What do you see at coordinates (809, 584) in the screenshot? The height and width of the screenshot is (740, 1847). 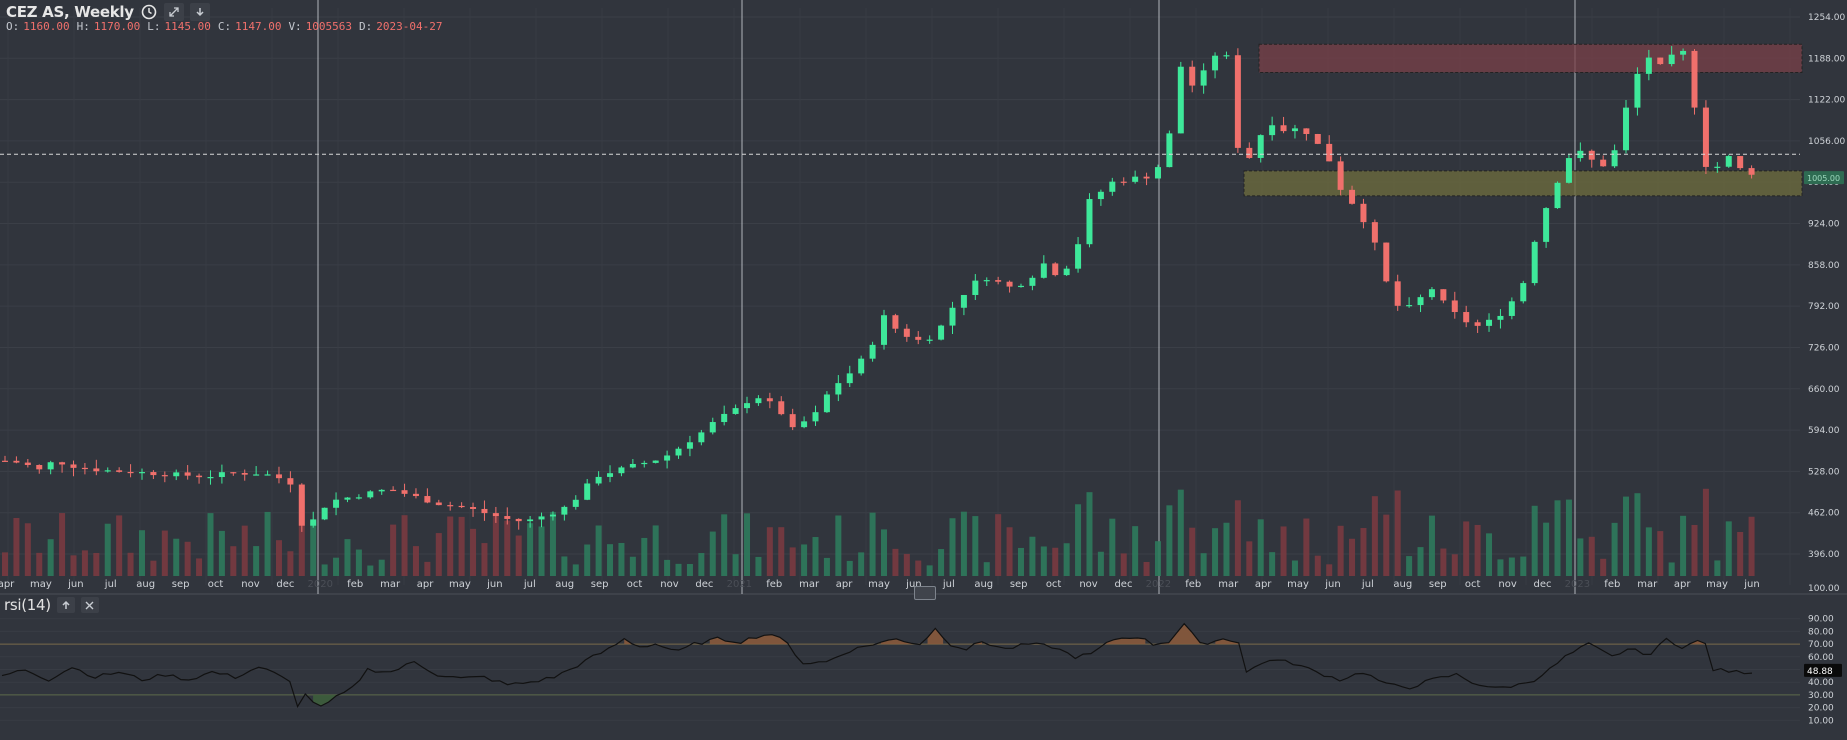 I see `time-tick-label: mar` at bounding box center [809, 584].